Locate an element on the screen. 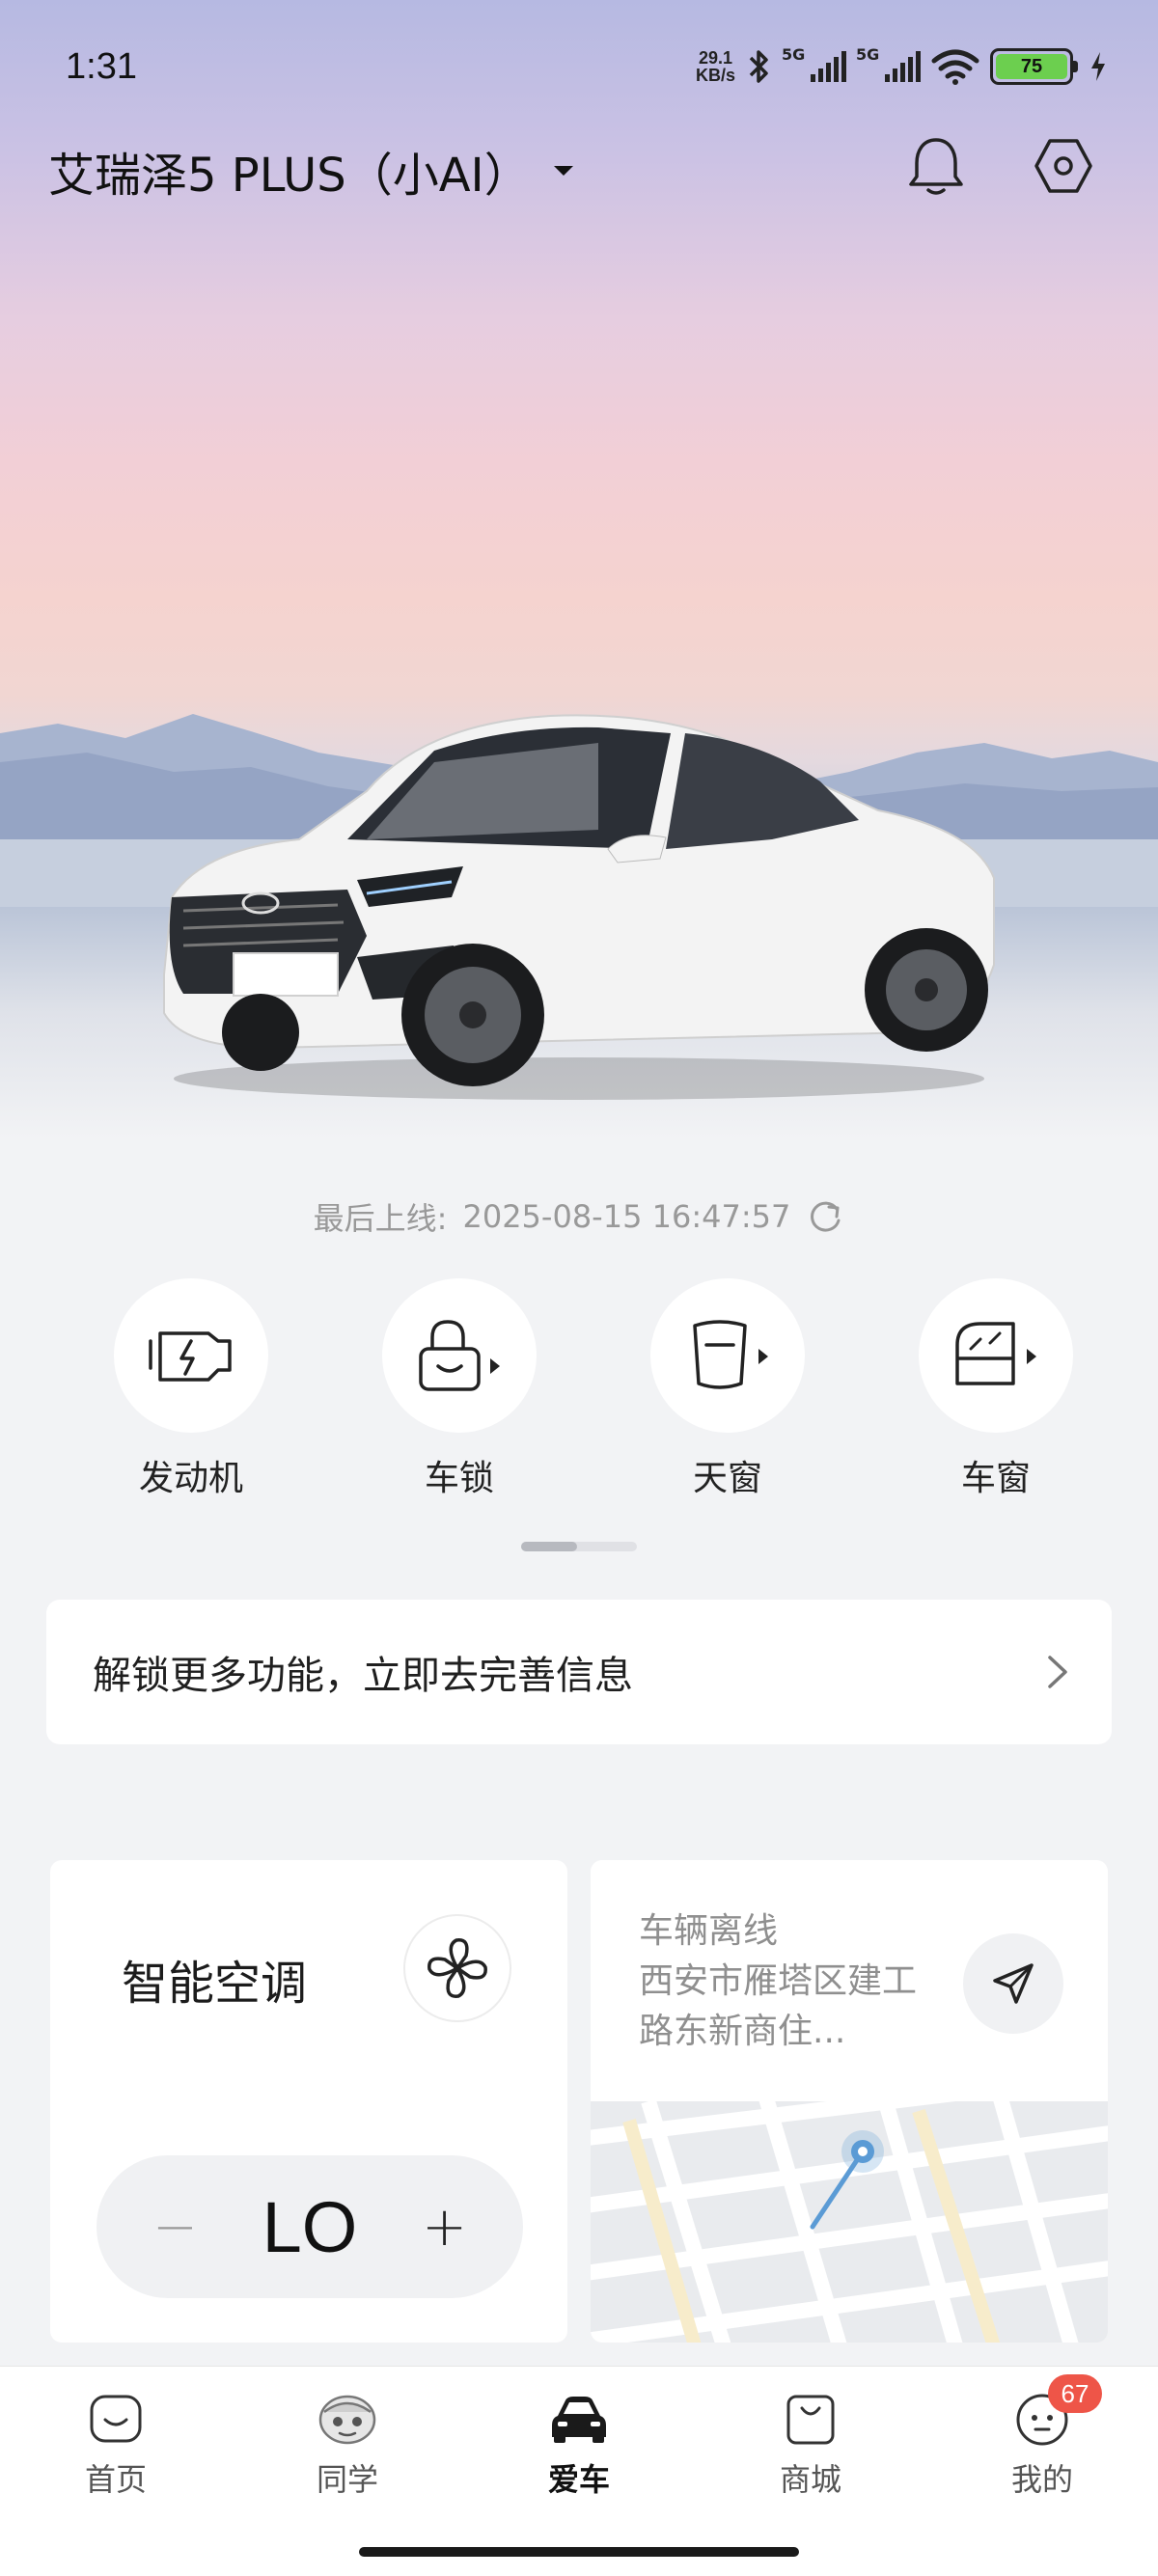 The image size is (1158, 2576). lock-icon is located at coordinates (459, 1356).